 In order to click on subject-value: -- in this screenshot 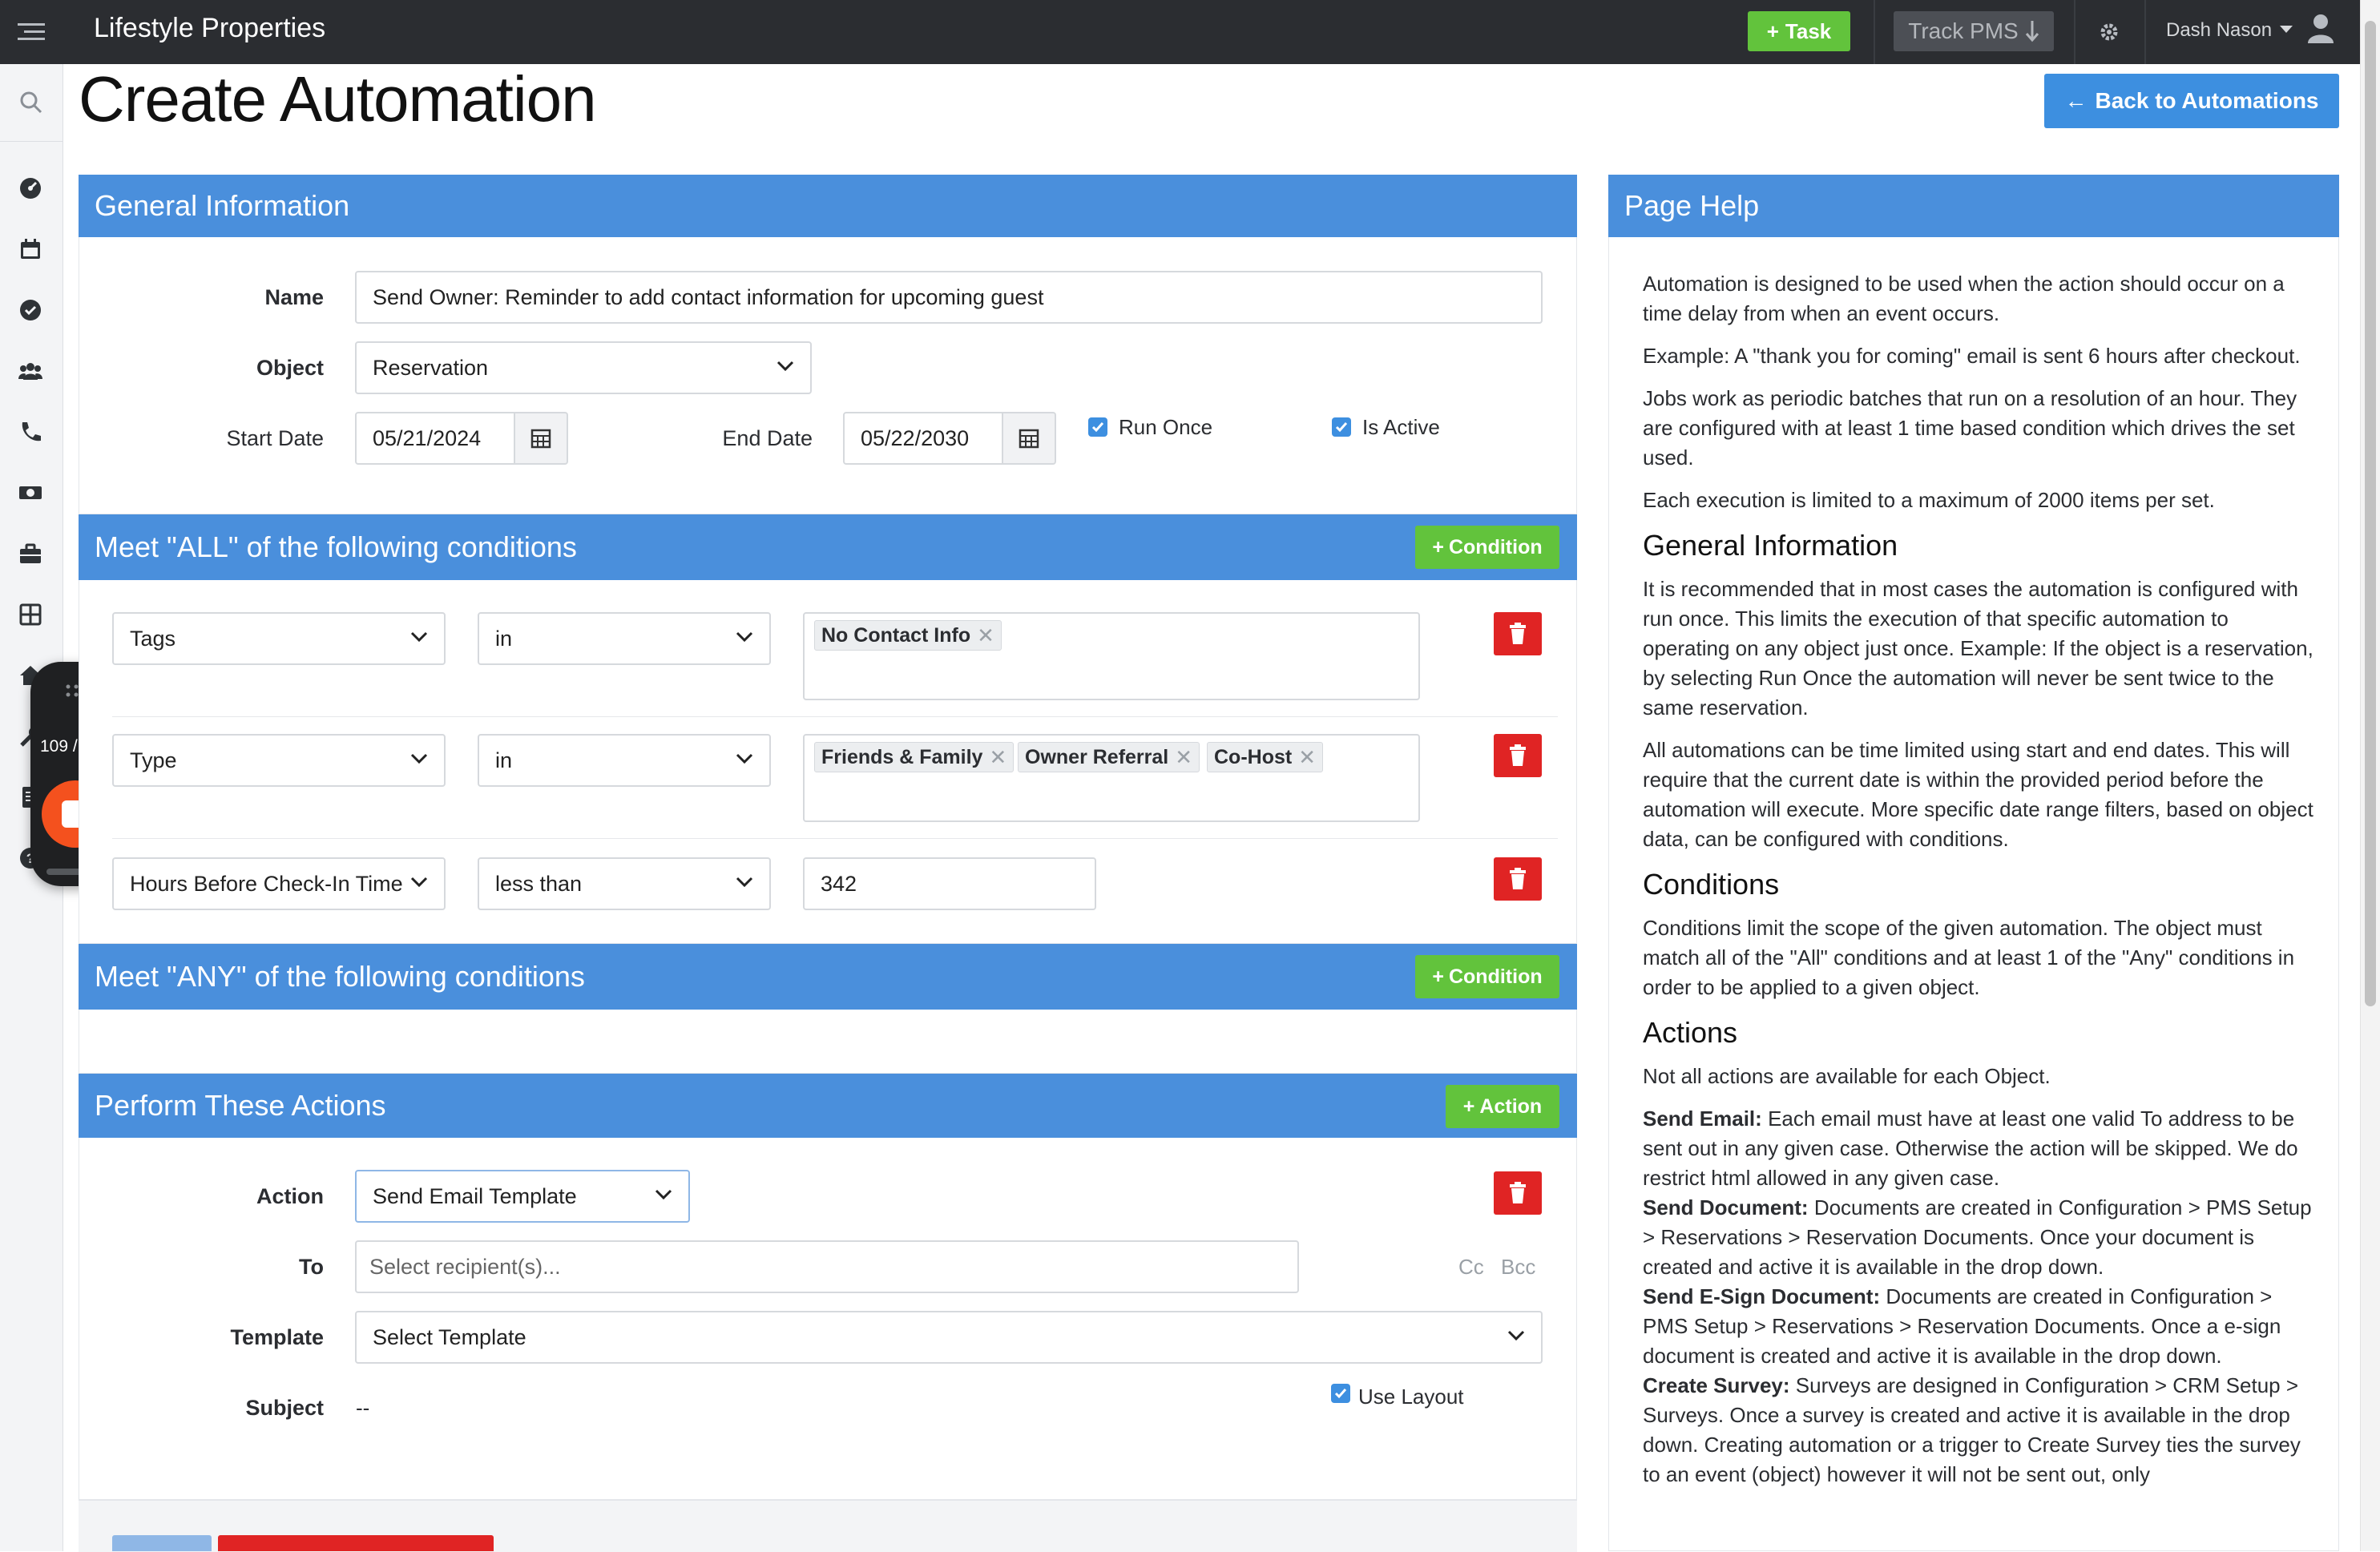, I will do `click(362, 1408)`.